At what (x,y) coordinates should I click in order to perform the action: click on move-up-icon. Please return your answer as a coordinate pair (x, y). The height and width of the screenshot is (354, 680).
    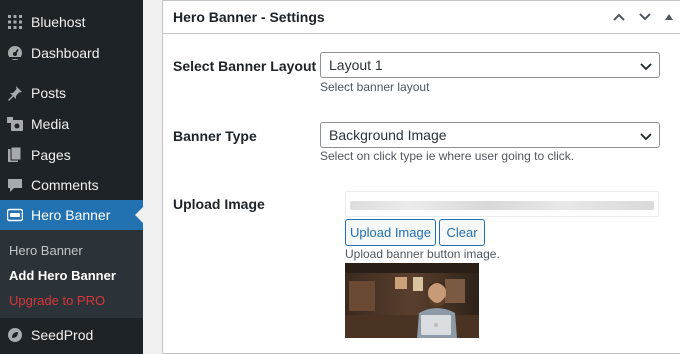
    Looking at the image, I should click on (619, 17).